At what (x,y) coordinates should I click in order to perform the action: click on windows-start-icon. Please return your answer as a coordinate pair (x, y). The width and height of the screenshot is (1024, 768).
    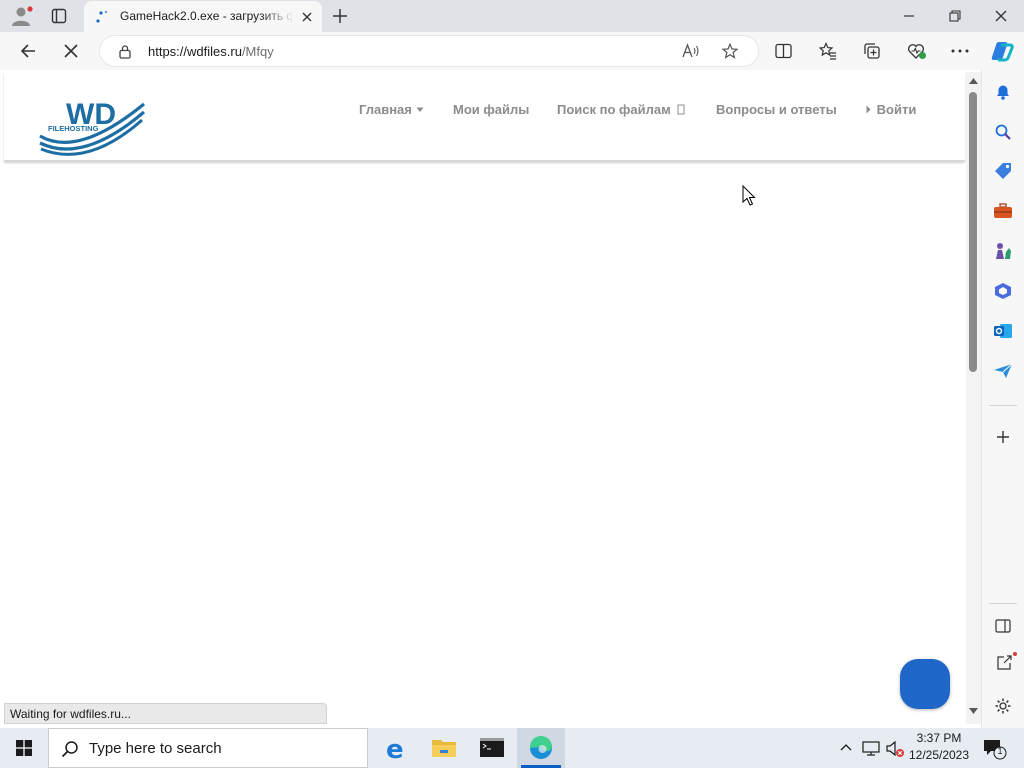
    Looking at the image, I should click on (24, 748).